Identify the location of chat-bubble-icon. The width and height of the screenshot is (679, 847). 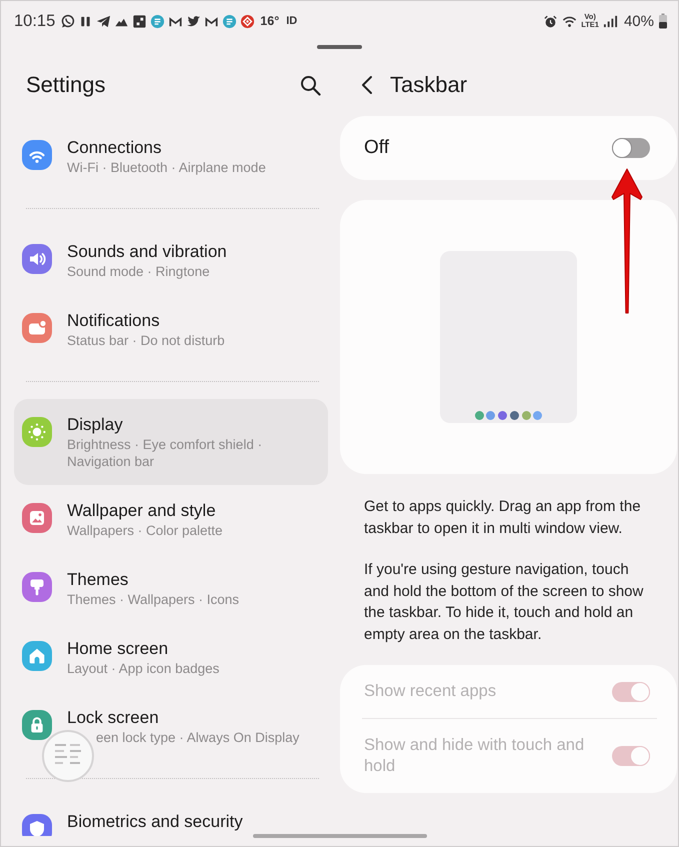
(68, 21).